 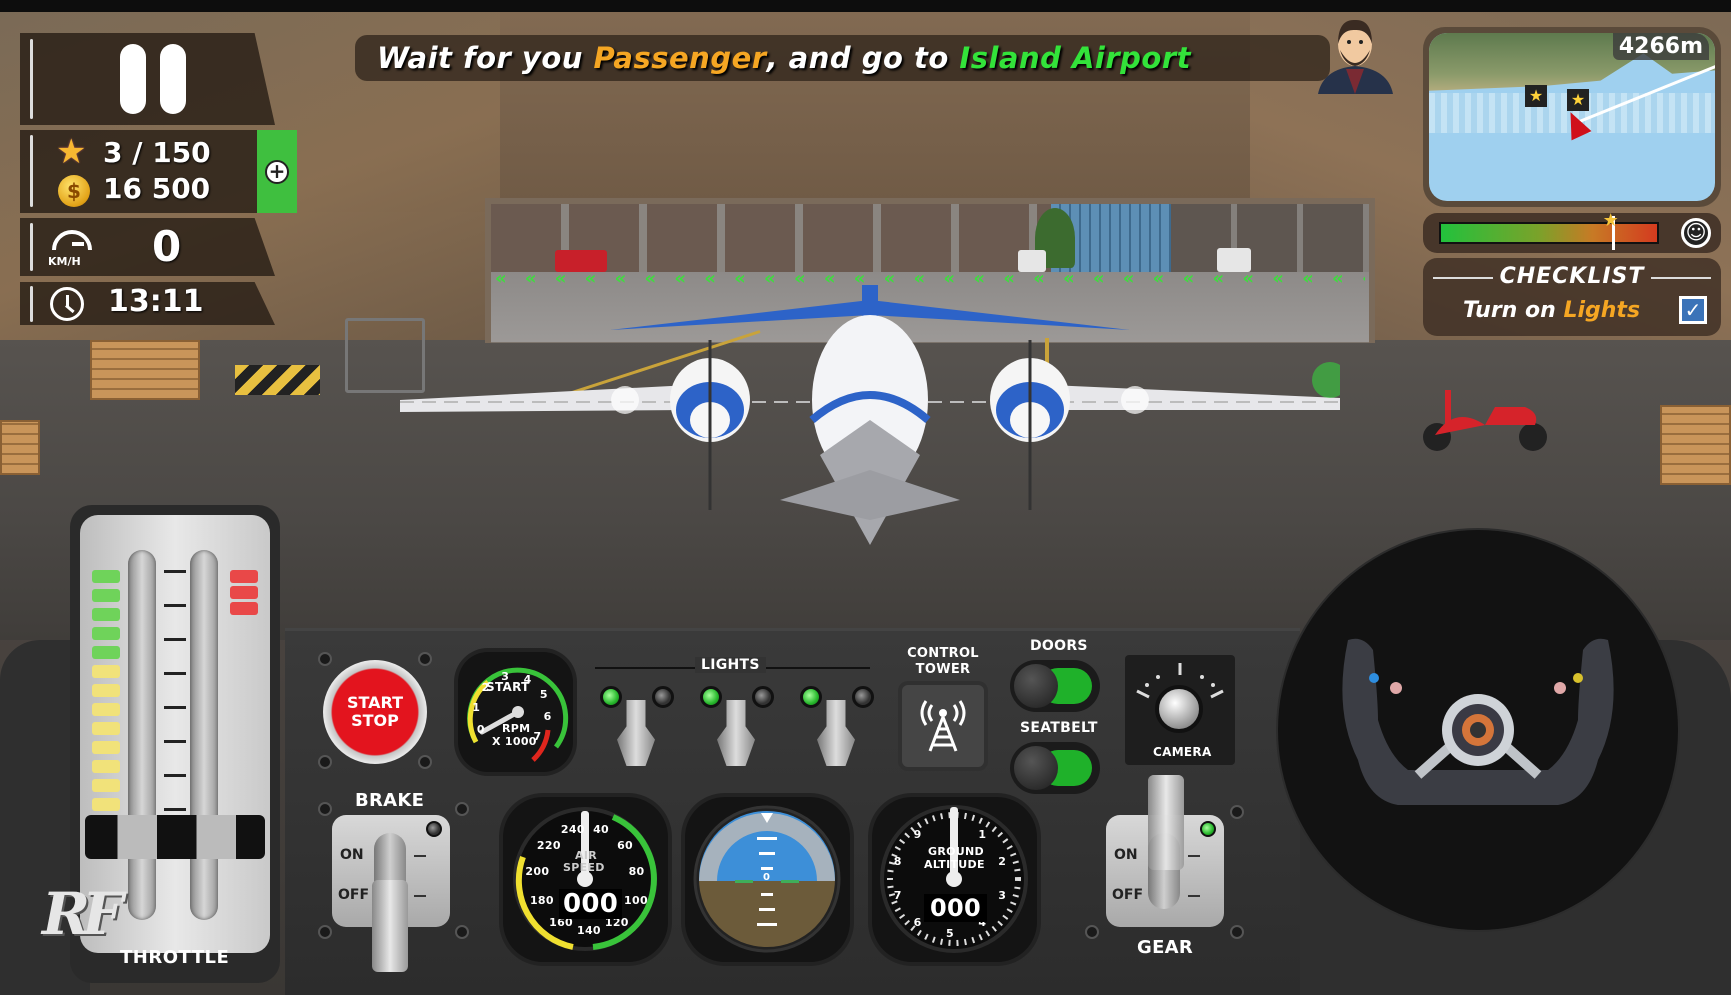 I want to click on divider, so click(x=31, y=79).